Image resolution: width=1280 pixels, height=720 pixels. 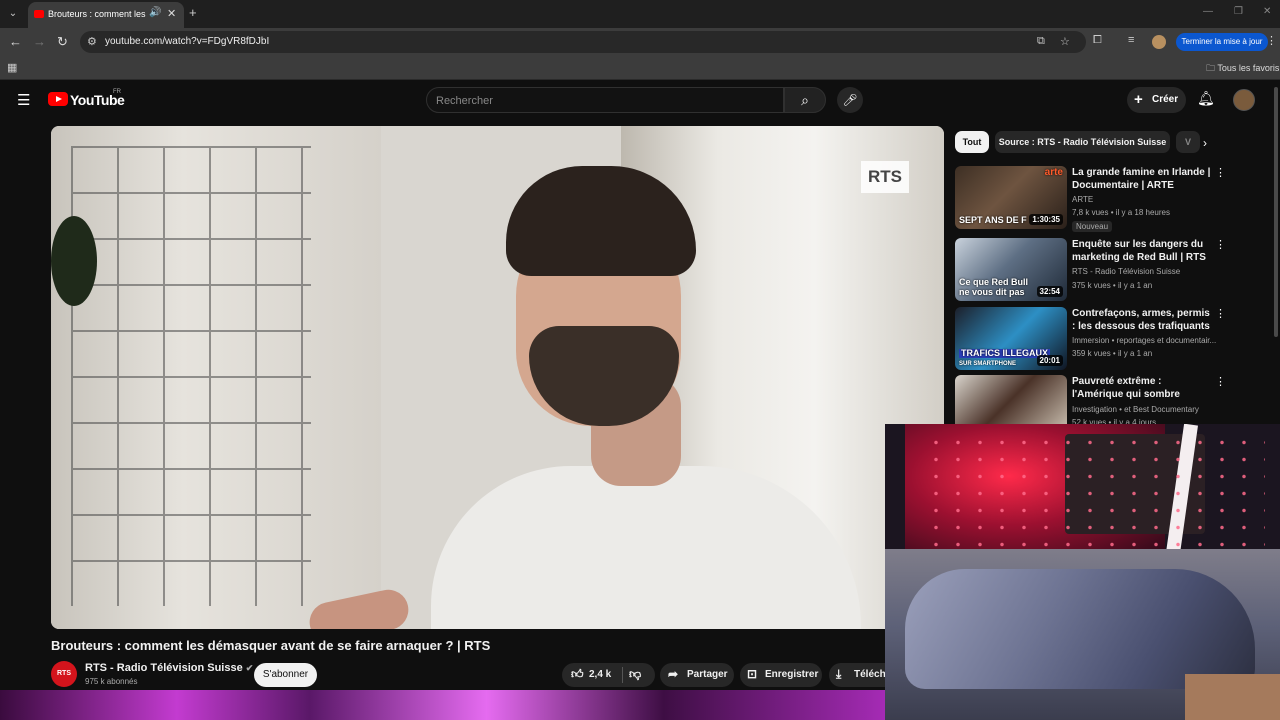 I want to click on plus-icon: +, so click(x=1138, y=99).